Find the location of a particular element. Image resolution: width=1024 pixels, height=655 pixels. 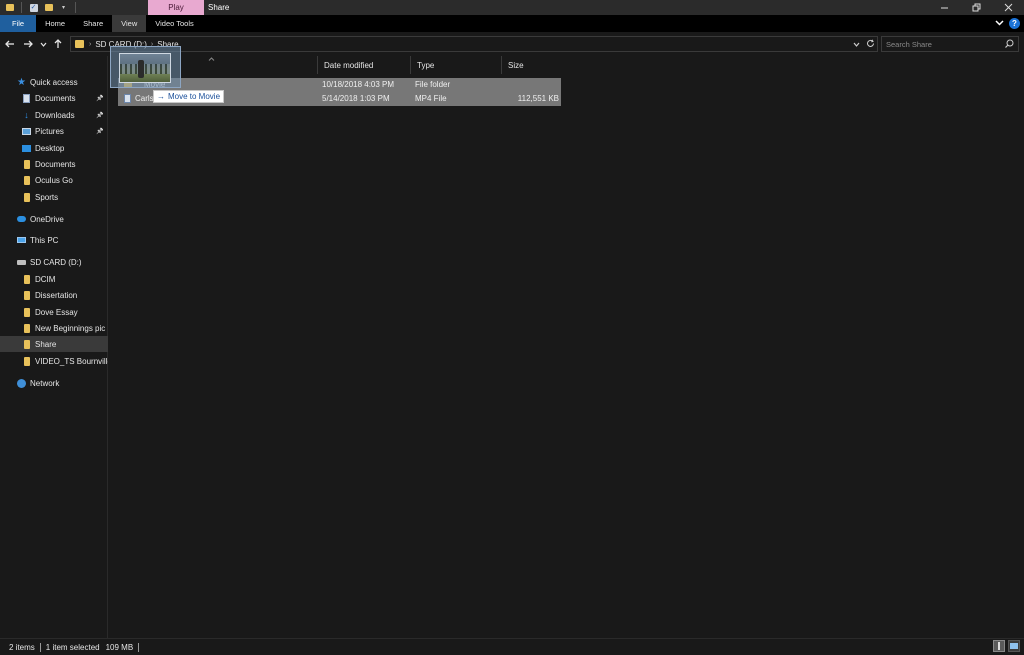

sidebar-item-quick-access: ★ Quick access is located at coordinates (54, 82).